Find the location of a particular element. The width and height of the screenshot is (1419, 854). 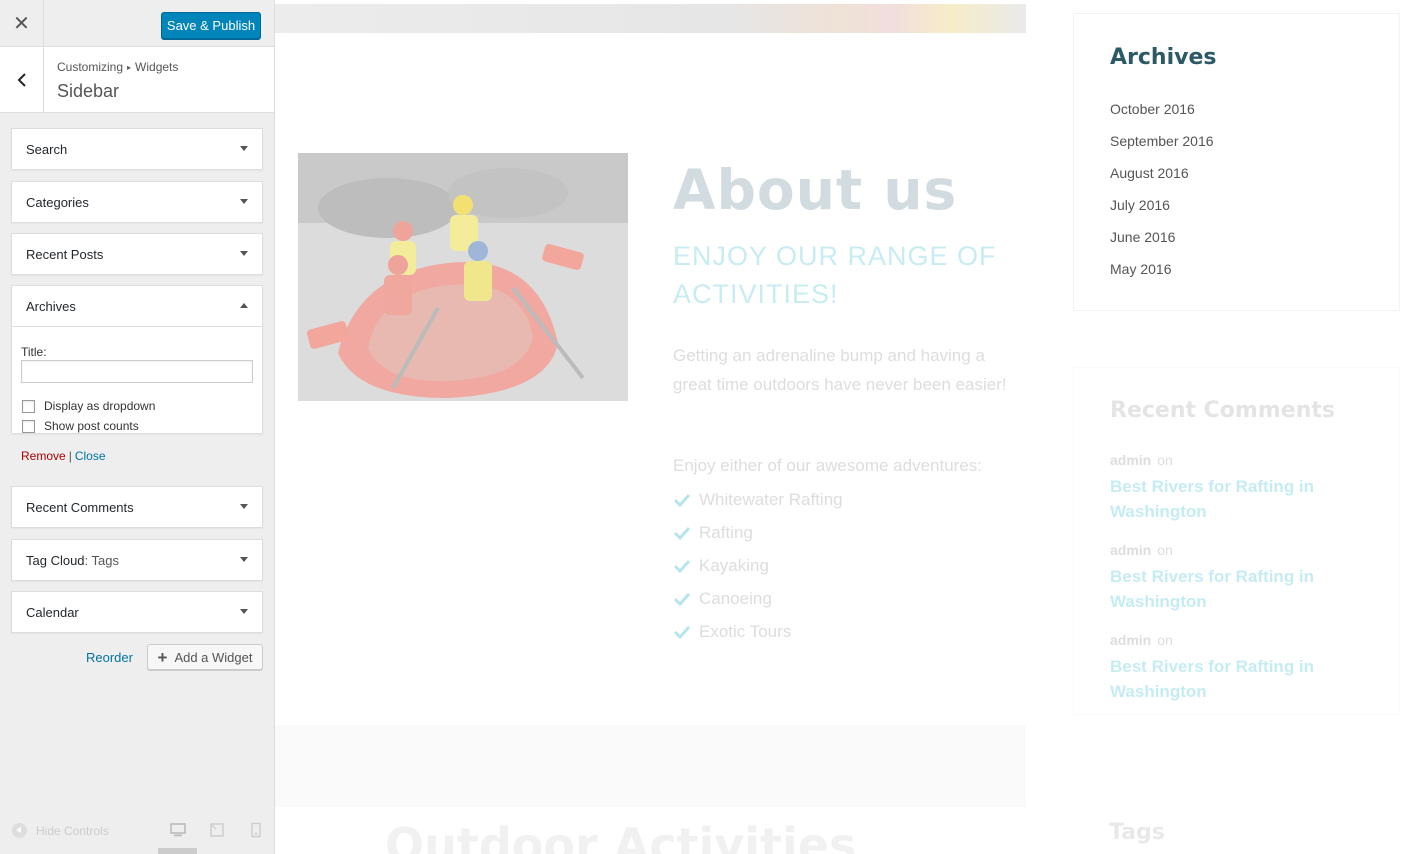

show-post-counts-label: Show post counts is located at coordinates (91, 426).